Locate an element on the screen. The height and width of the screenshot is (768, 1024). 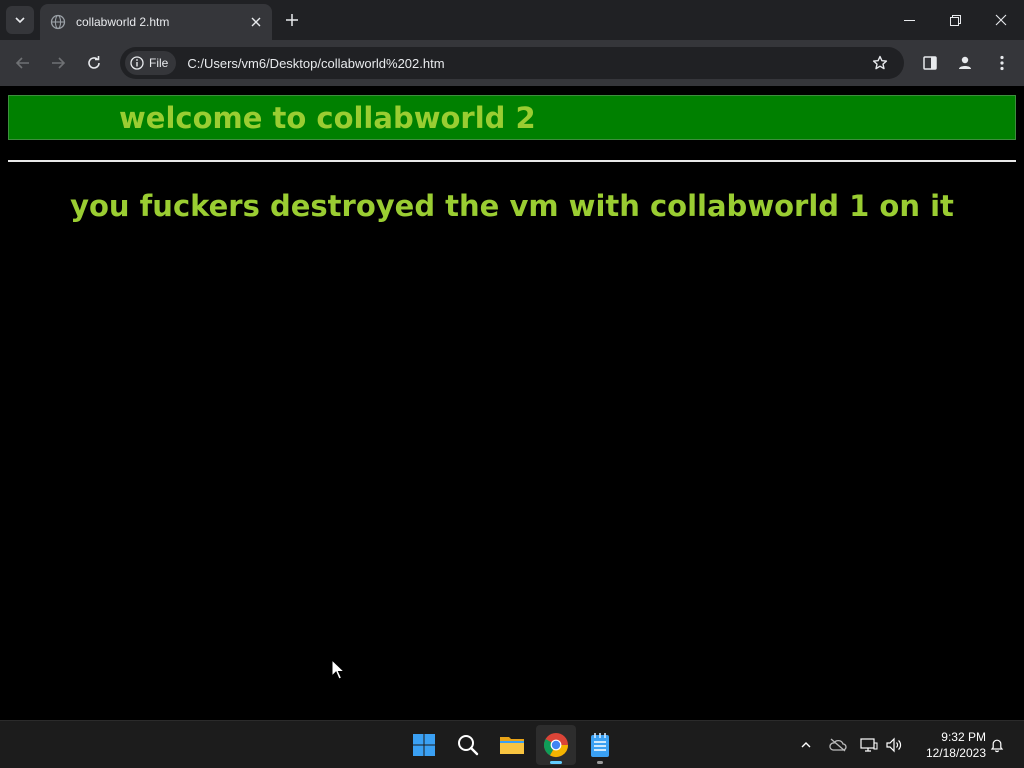
info-icon is located at coordinates (137, 63).